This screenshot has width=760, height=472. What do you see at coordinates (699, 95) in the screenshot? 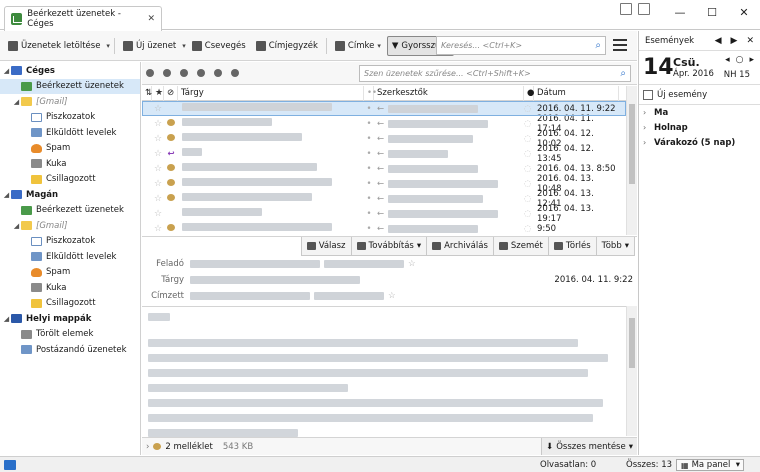
I see `new-event-button: Új esemény` at bounding box center [699, 95].